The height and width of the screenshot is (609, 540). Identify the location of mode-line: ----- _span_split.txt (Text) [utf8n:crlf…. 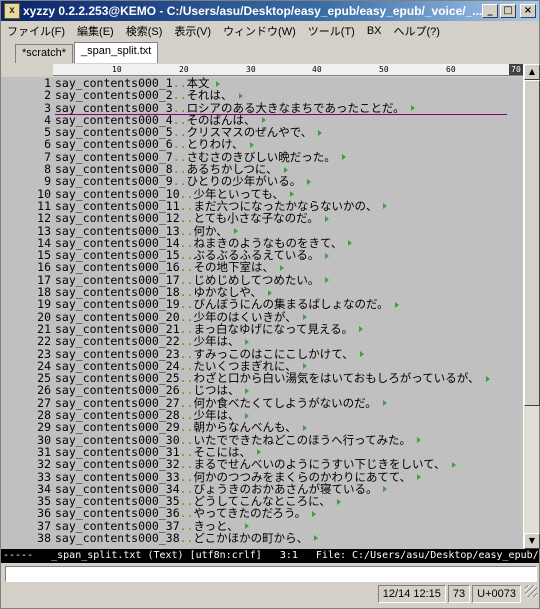
(270, 556).